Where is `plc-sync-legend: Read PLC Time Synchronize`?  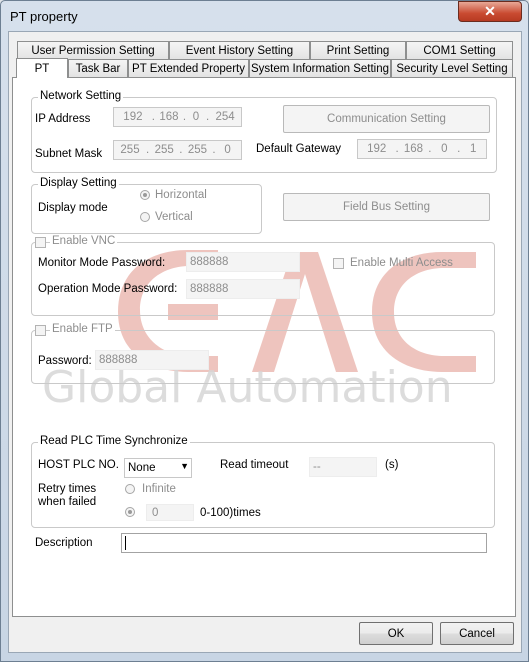
plc-sync-legend: Read PLC Time Synchronize is located at coordinates (114, 441).